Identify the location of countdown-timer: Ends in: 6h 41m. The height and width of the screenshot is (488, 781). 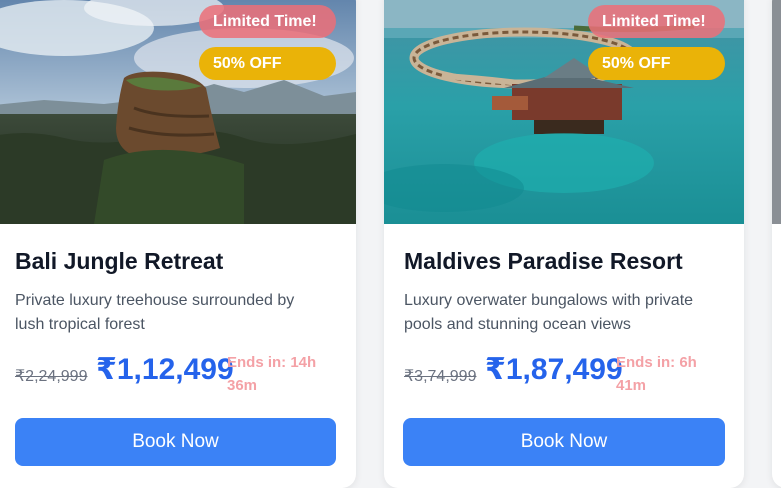
(656, 374).